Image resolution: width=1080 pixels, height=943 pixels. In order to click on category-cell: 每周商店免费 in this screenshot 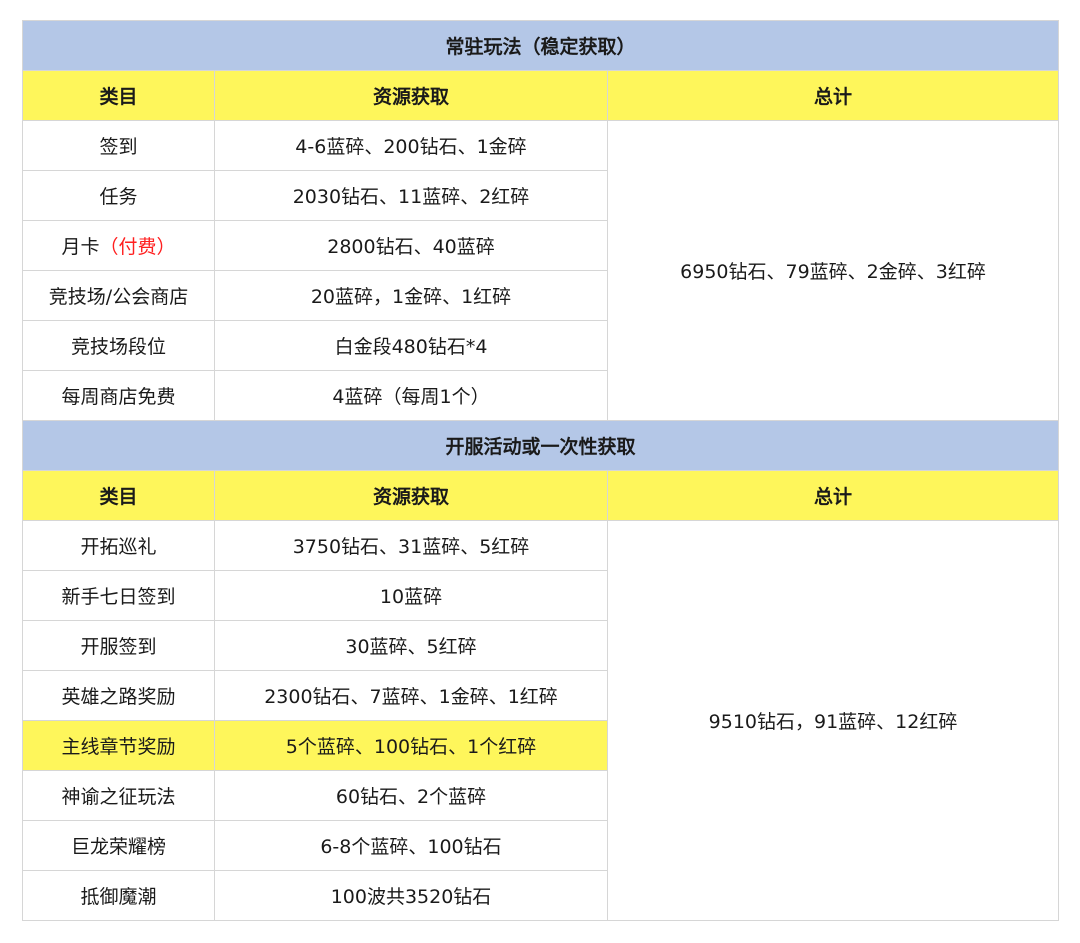, I will do `click(118, 395)`.